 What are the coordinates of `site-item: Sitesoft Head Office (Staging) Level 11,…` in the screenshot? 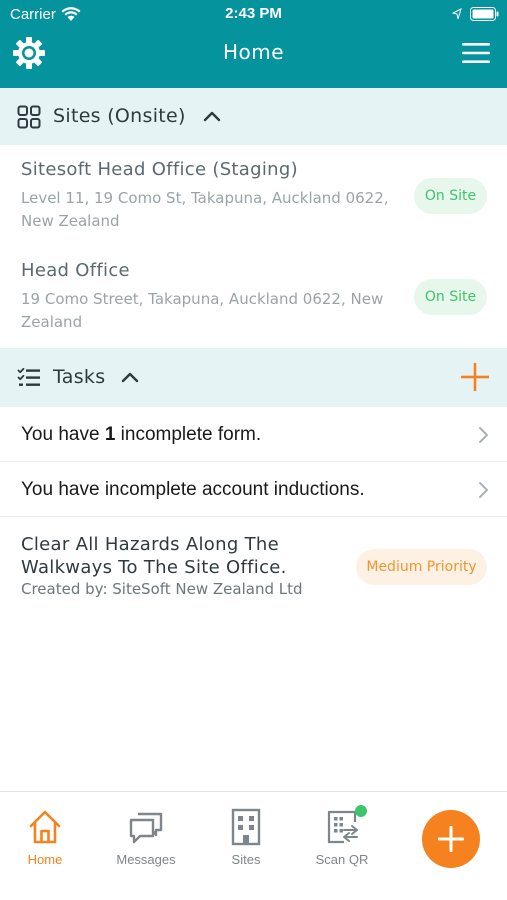 It's located at (253, 195).